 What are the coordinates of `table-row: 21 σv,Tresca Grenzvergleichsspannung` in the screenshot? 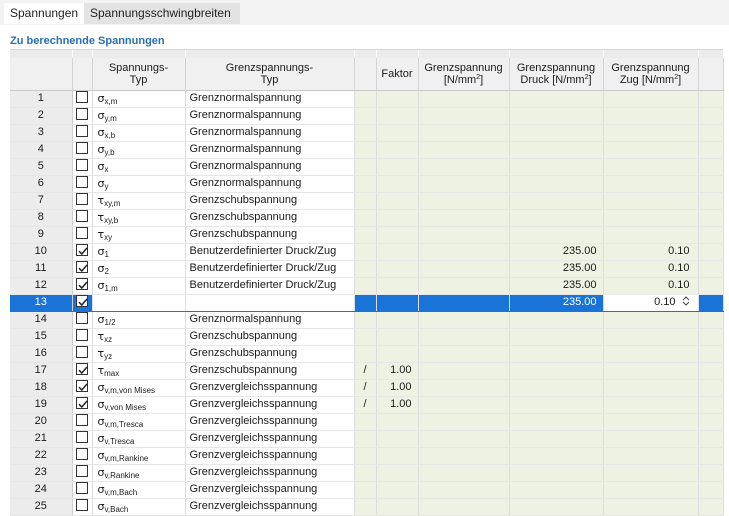 It's located at (367, 439).